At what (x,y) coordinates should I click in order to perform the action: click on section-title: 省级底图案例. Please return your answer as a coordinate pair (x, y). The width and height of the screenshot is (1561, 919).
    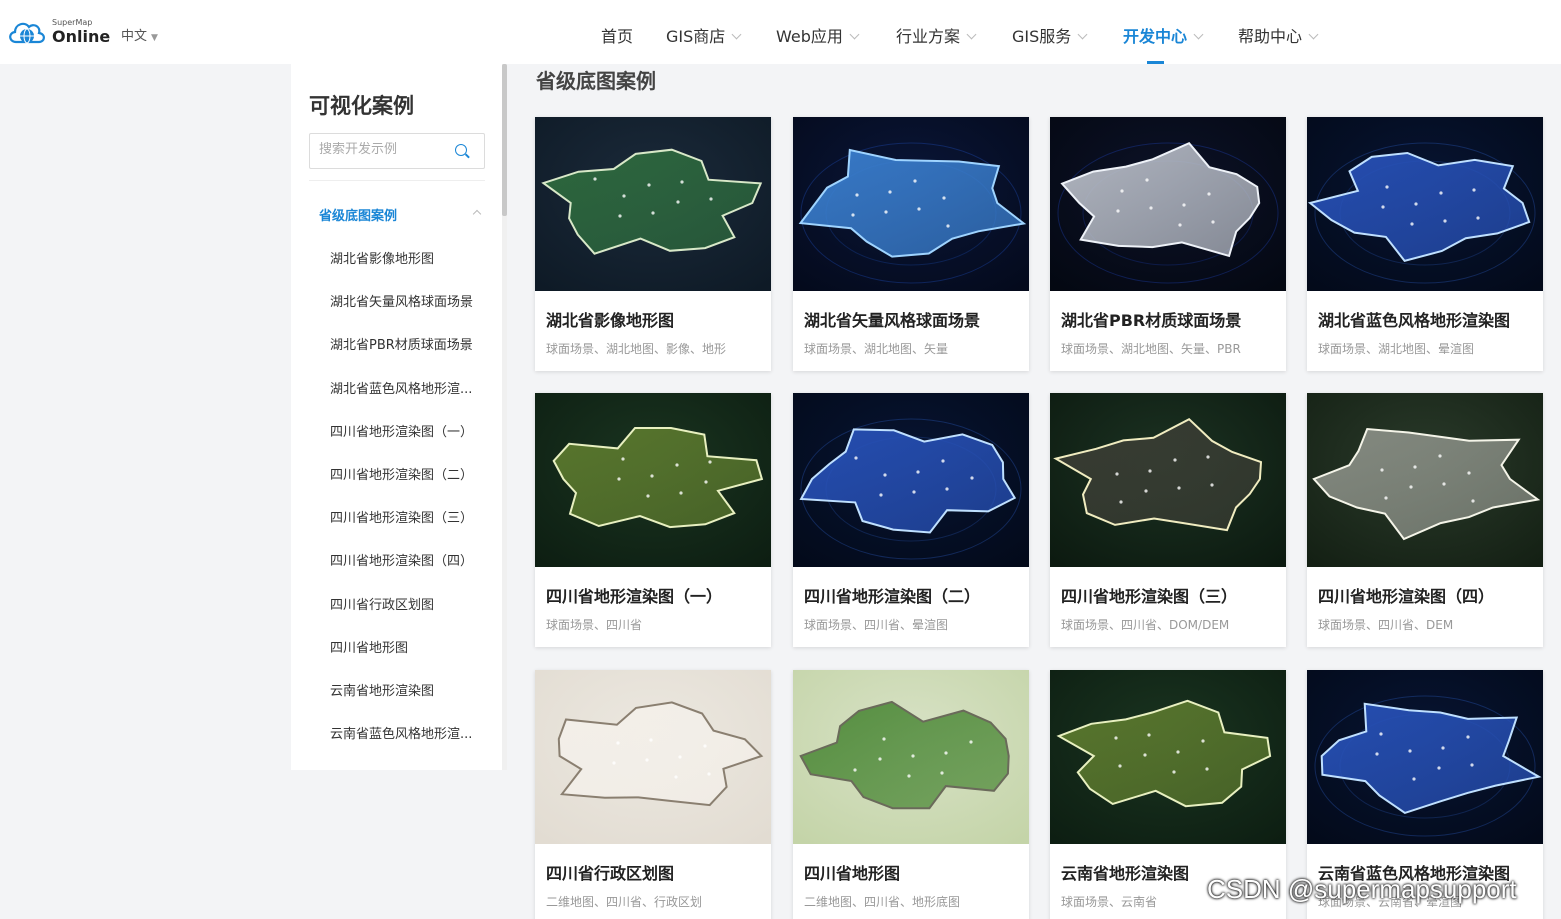
    Looking at the image, I should click on (596, 81).